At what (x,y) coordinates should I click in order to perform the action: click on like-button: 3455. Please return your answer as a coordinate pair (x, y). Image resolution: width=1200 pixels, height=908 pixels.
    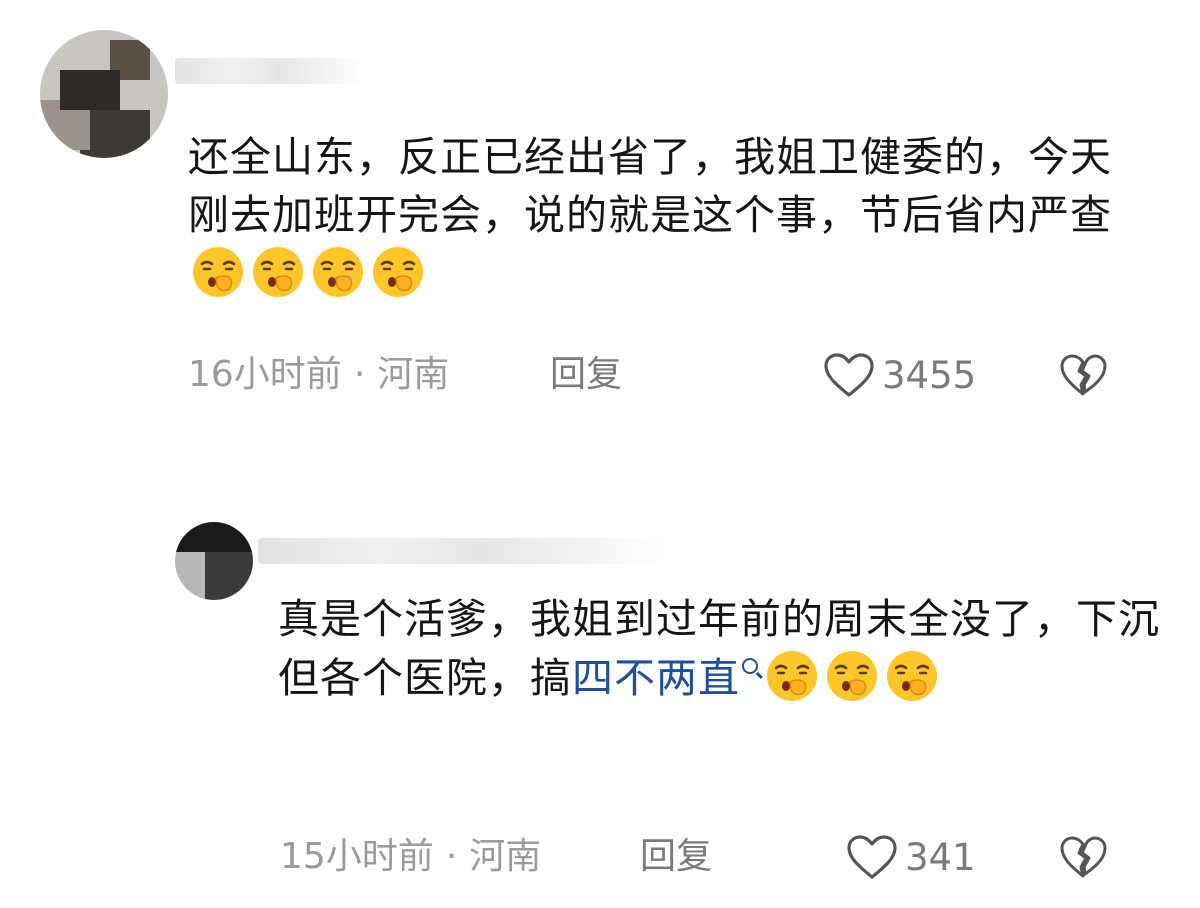
    Looking at the image, I should click on (899, 375).